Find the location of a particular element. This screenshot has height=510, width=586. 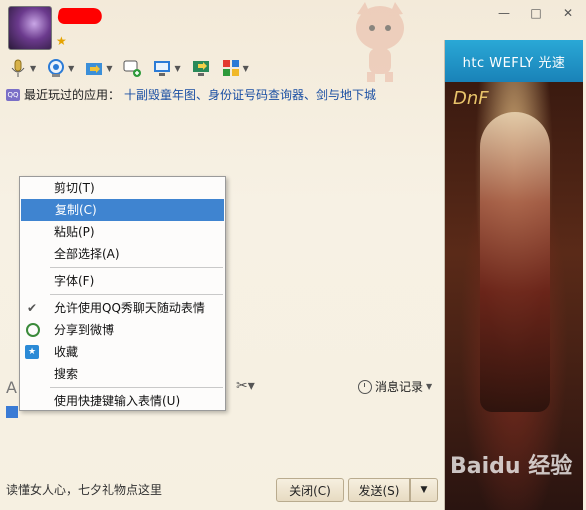

send-file-tool: ▼ is located at coordinates (98, 68).